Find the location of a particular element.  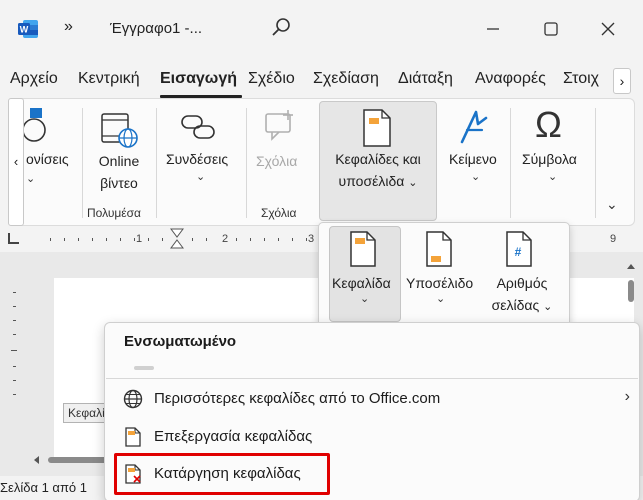

search-icon is located at coordinates (281, 27).